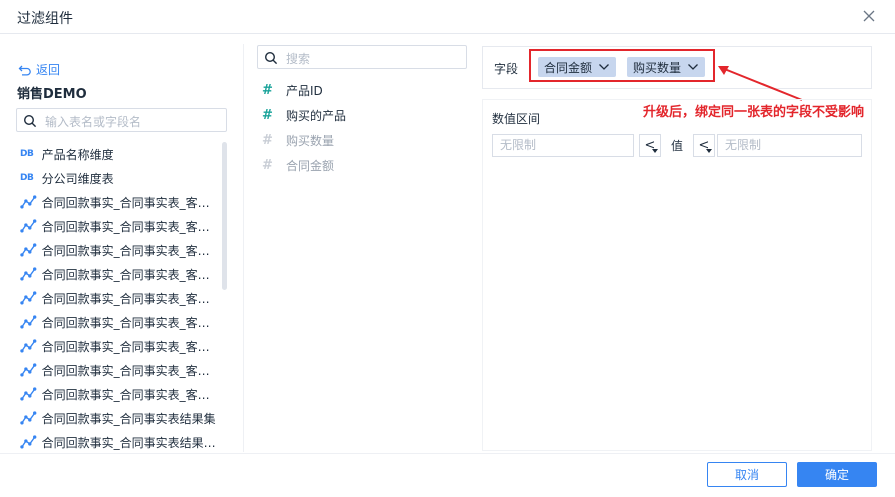 The width and height of the screenshot is (895, 497). I want to click on table-search-input: 输入表名或字段名, so click(121, 120).